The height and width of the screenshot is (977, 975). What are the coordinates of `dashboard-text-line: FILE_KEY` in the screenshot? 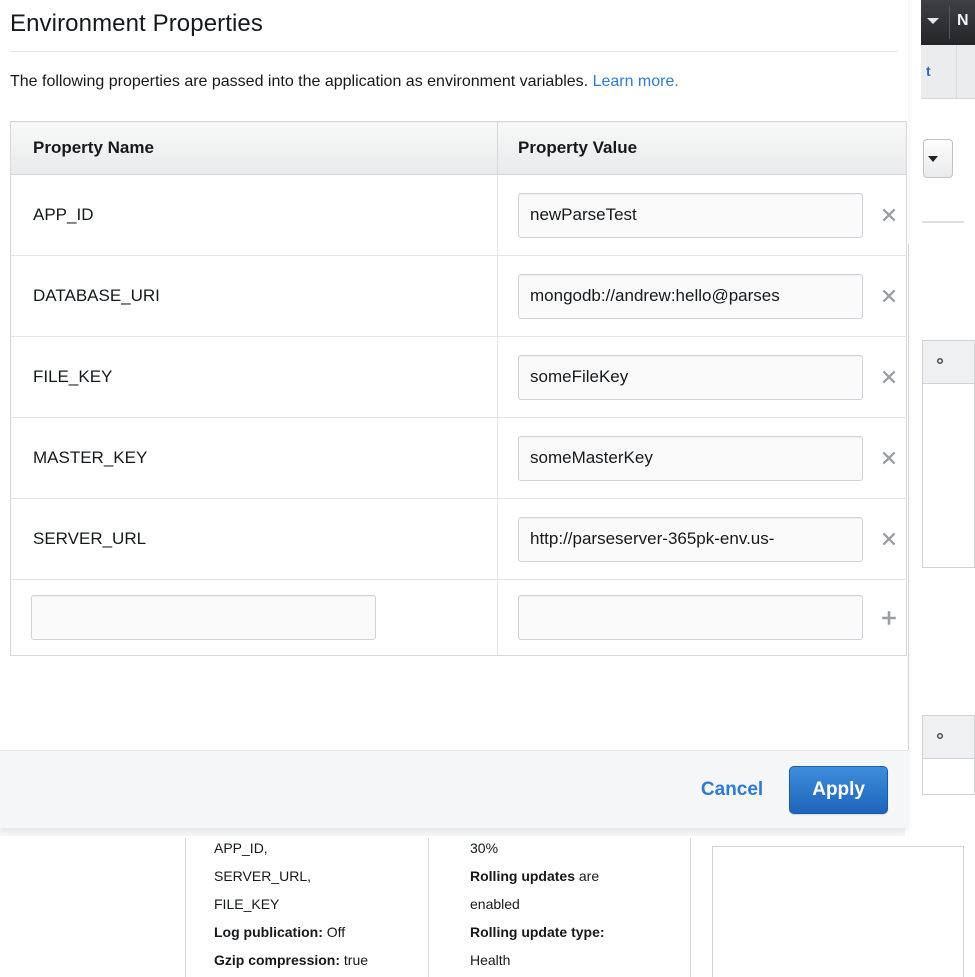 It's located at (247, 904).